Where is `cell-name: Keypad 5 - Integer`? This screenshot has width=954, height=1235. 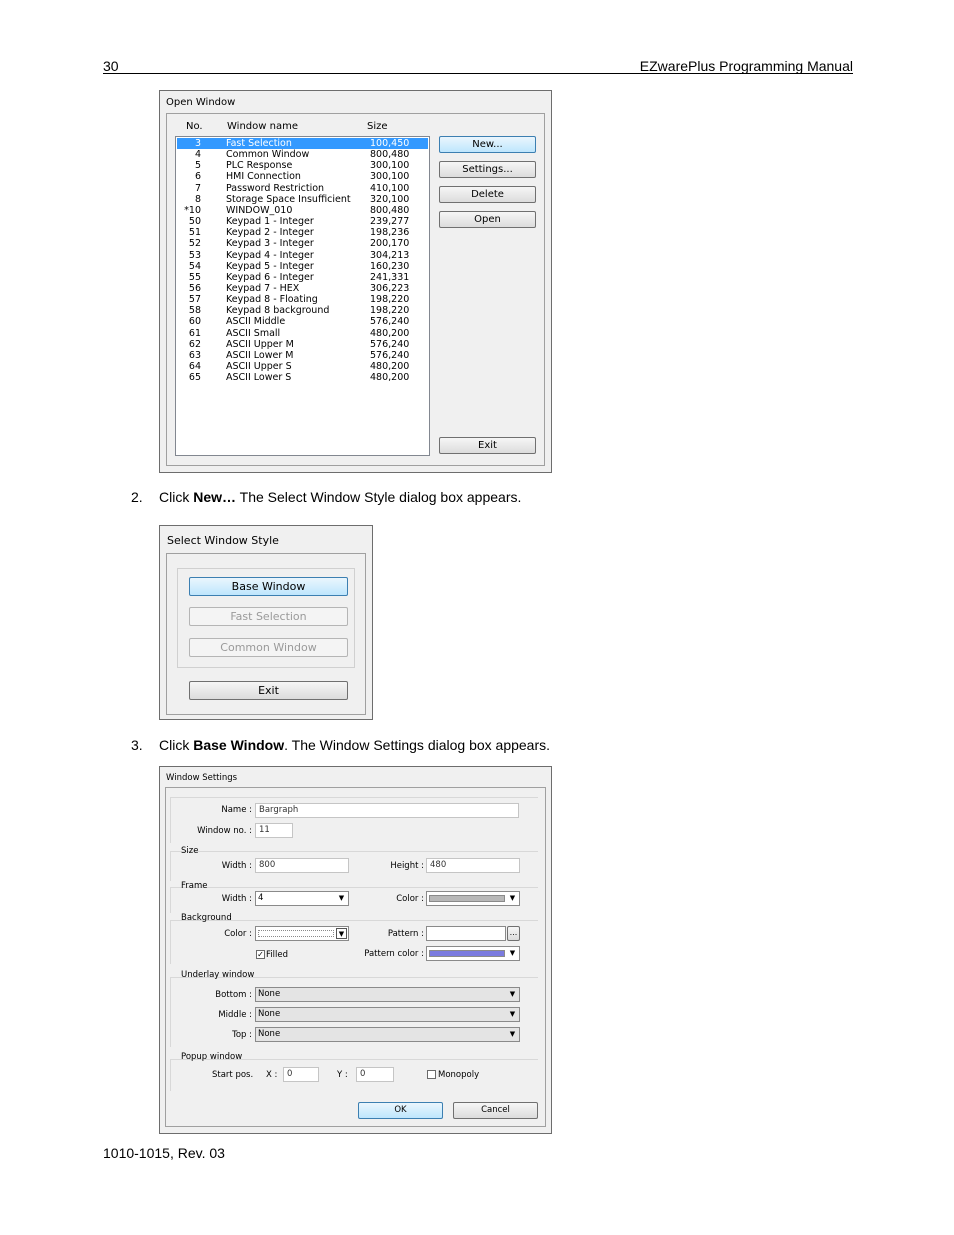
cell-name: Keypad 5 - Integer is located at coordinates (270, 266).